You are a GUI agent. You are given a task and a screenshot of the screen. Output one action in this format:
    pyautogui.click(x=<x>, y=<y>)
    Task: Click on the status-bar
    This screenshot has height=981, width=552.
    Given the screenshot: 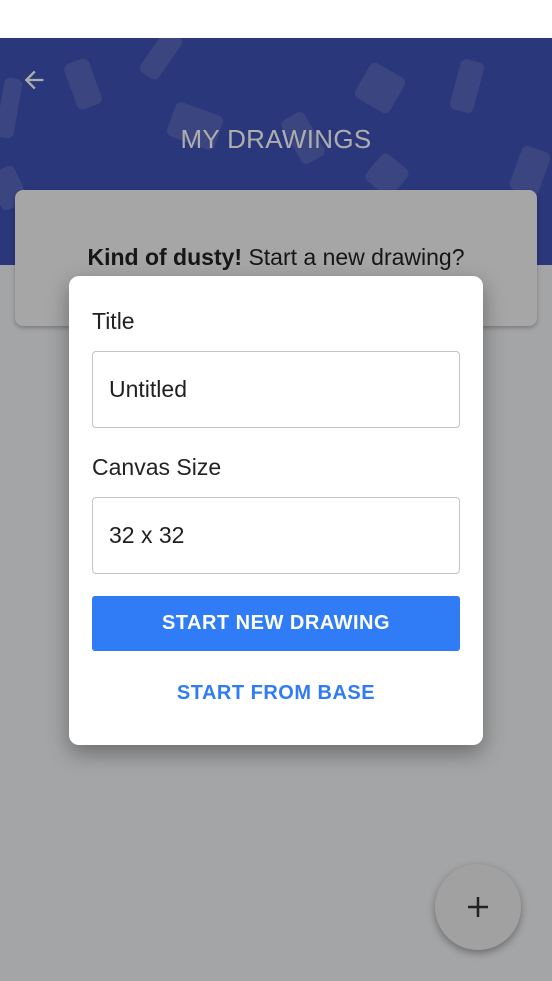 What is the action you would take?
    pyautogui.click(x=276, y=19)
    